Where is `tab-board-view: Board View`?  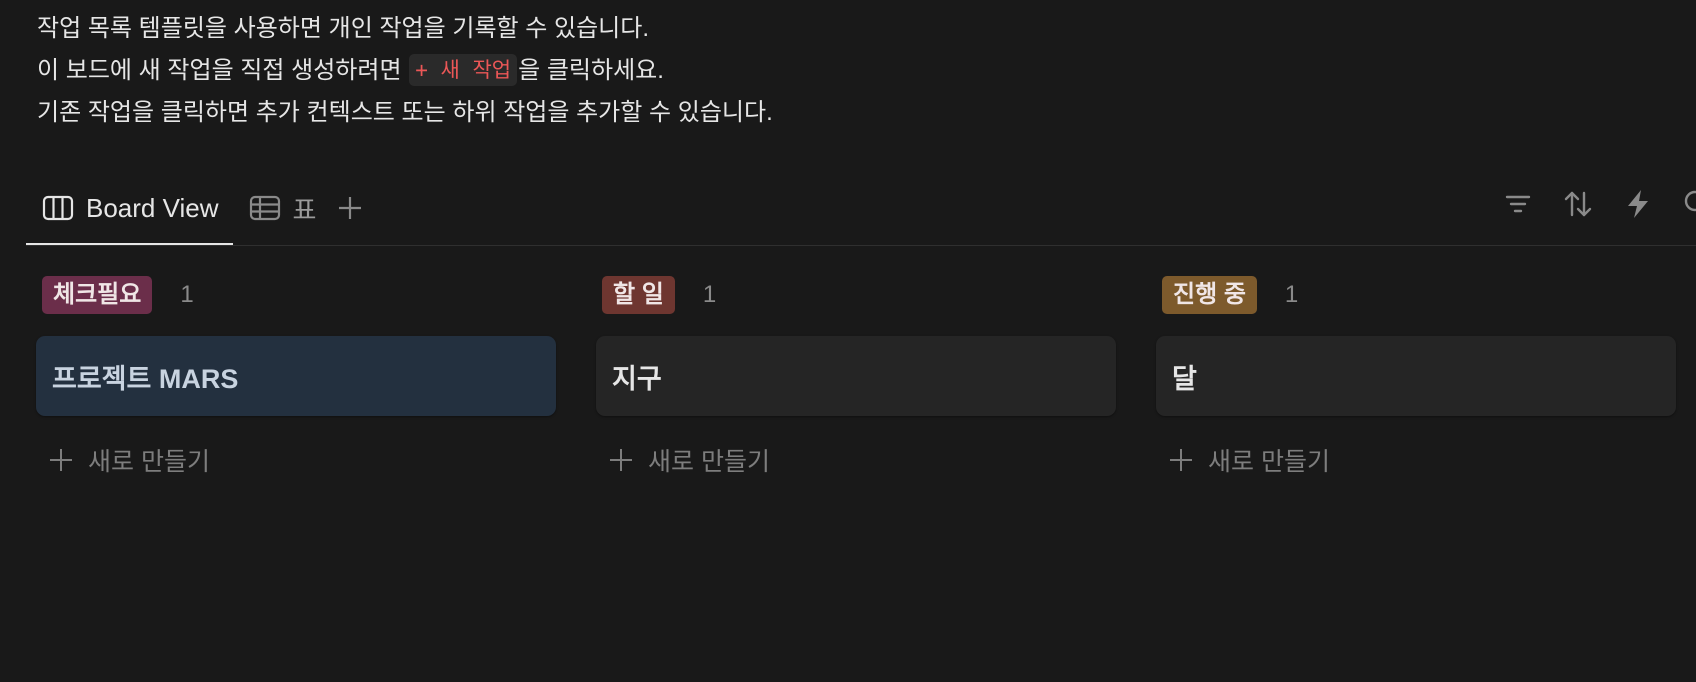
tab-board-view: Board View is located at coordinates (129, 213).